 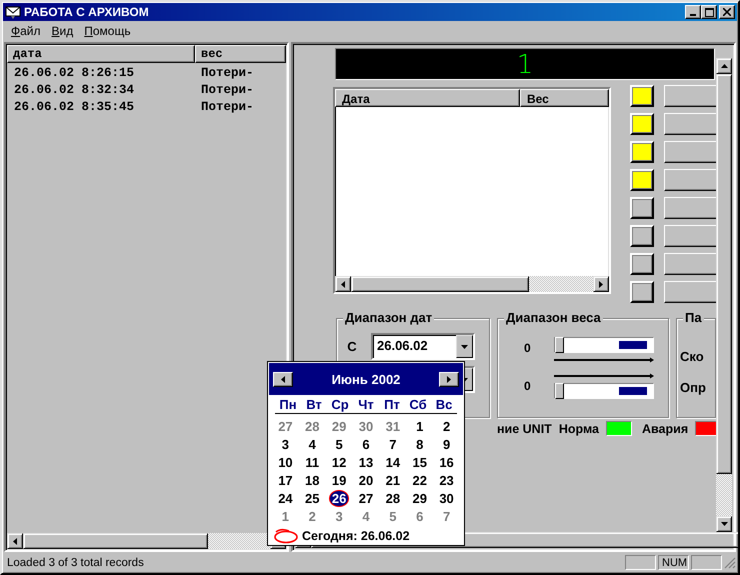 What do you see at coordinates (447, 444) in the screenshot?
I see `calendar-day: 9` at bounding box center [447, 444].